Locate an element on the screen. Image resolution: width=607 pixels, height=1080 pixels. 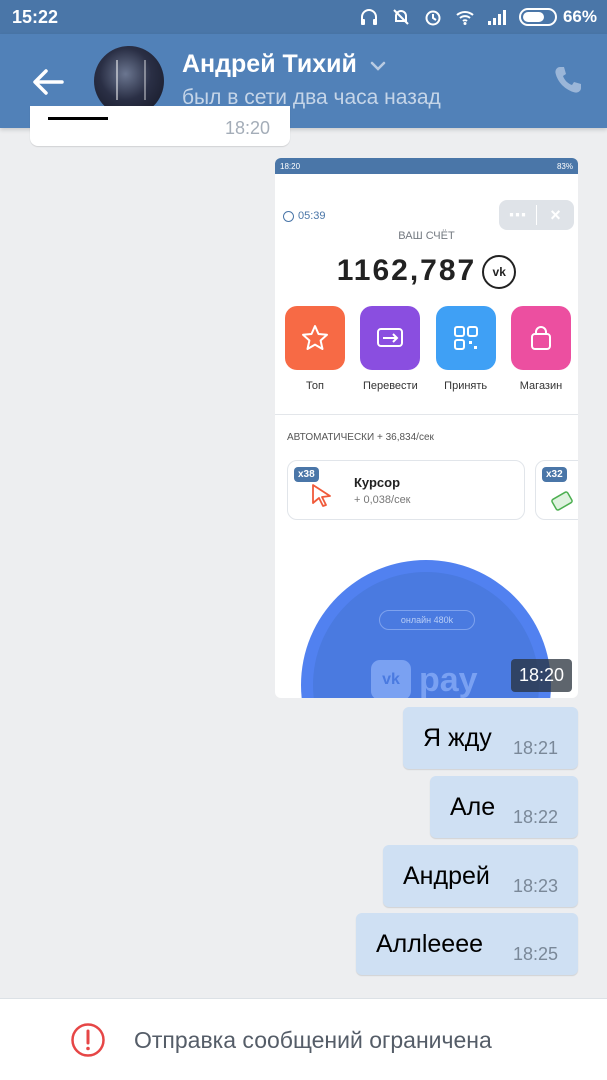
vk-pay-logo: vk pay is located at coordinates (424, 679).